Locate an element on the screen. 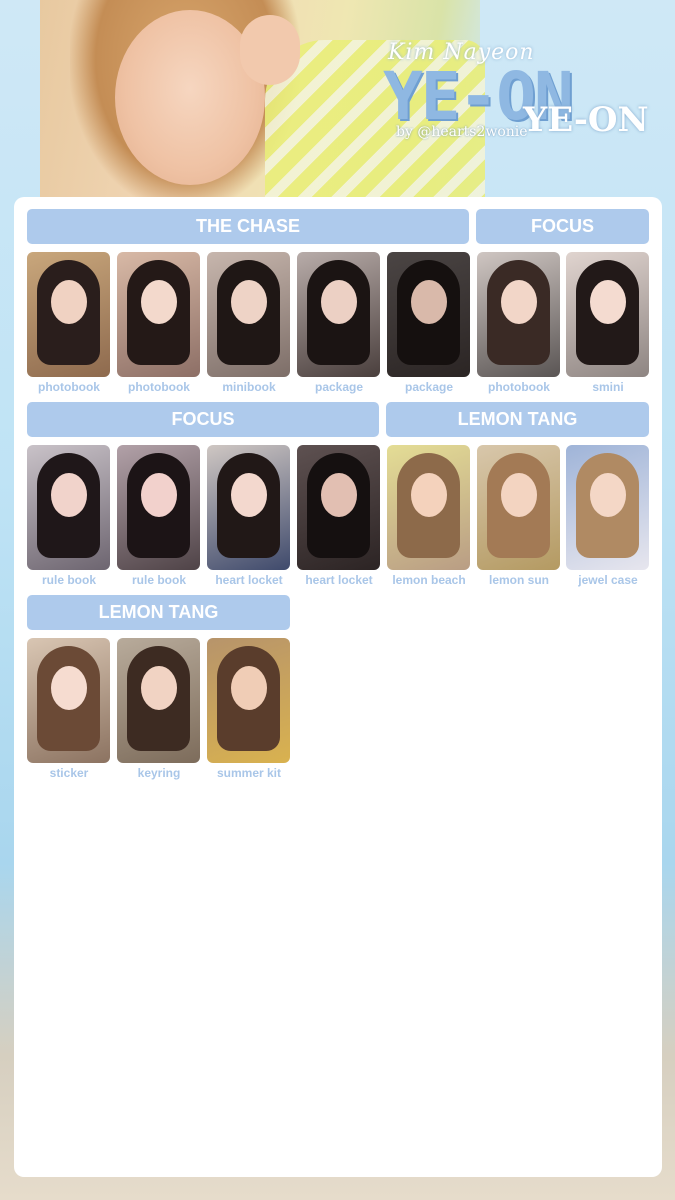  credit-text: by @hearts2wonie is located at coordinates (462, 132).